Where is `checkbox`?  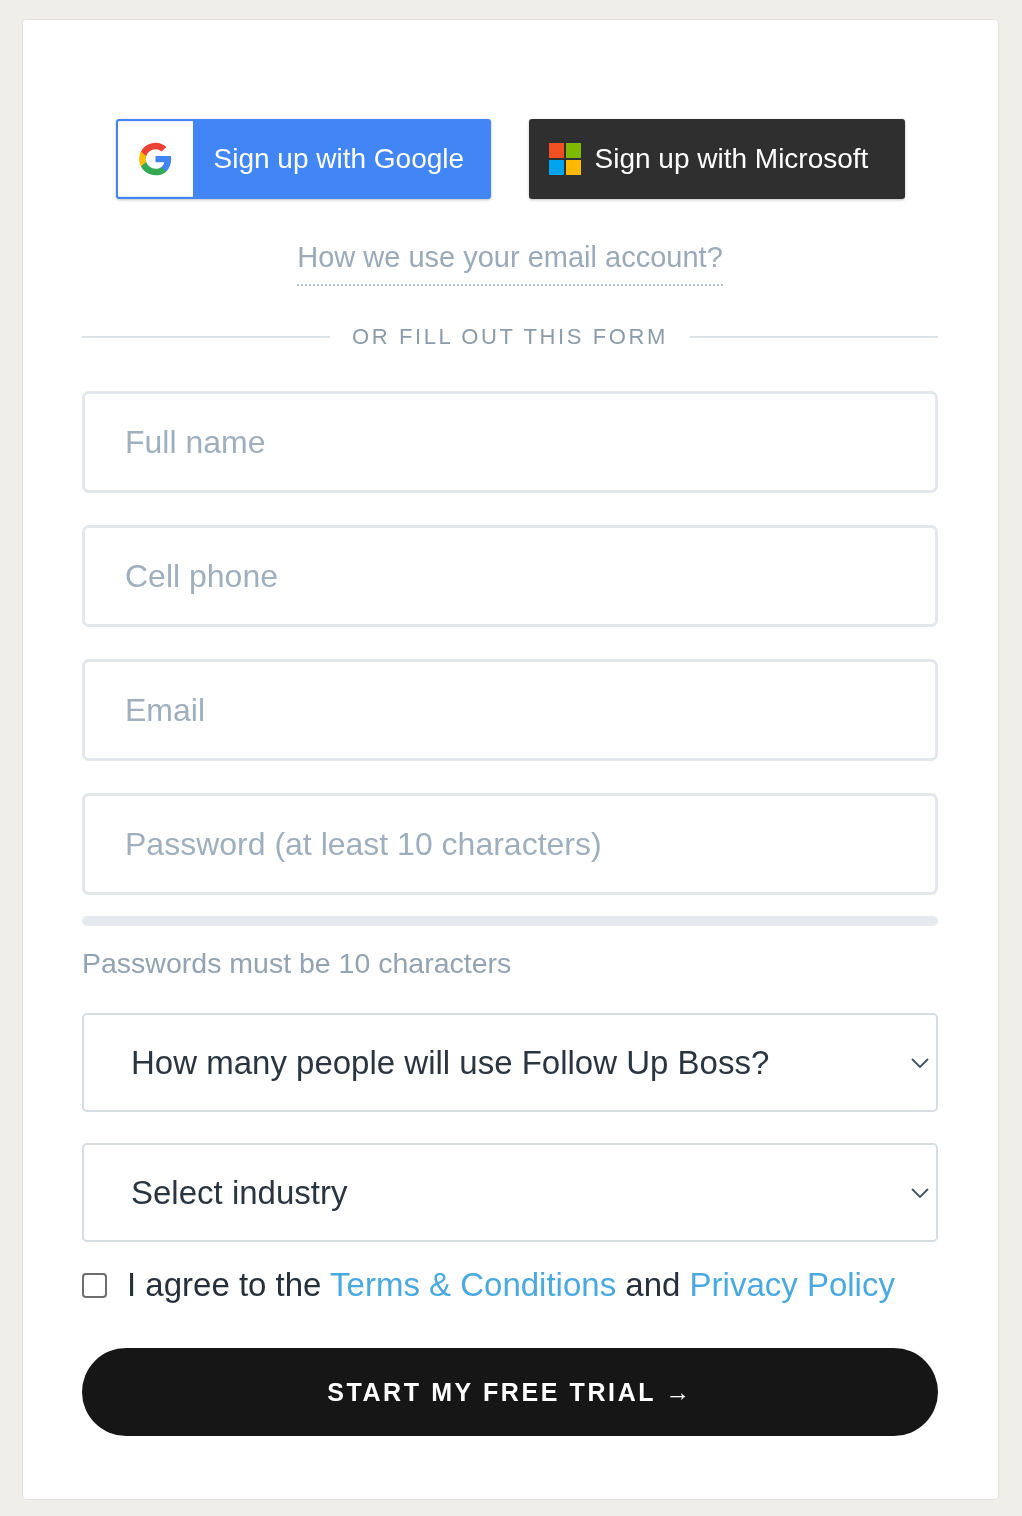 checkbox is located at coordinates (94, 1285).